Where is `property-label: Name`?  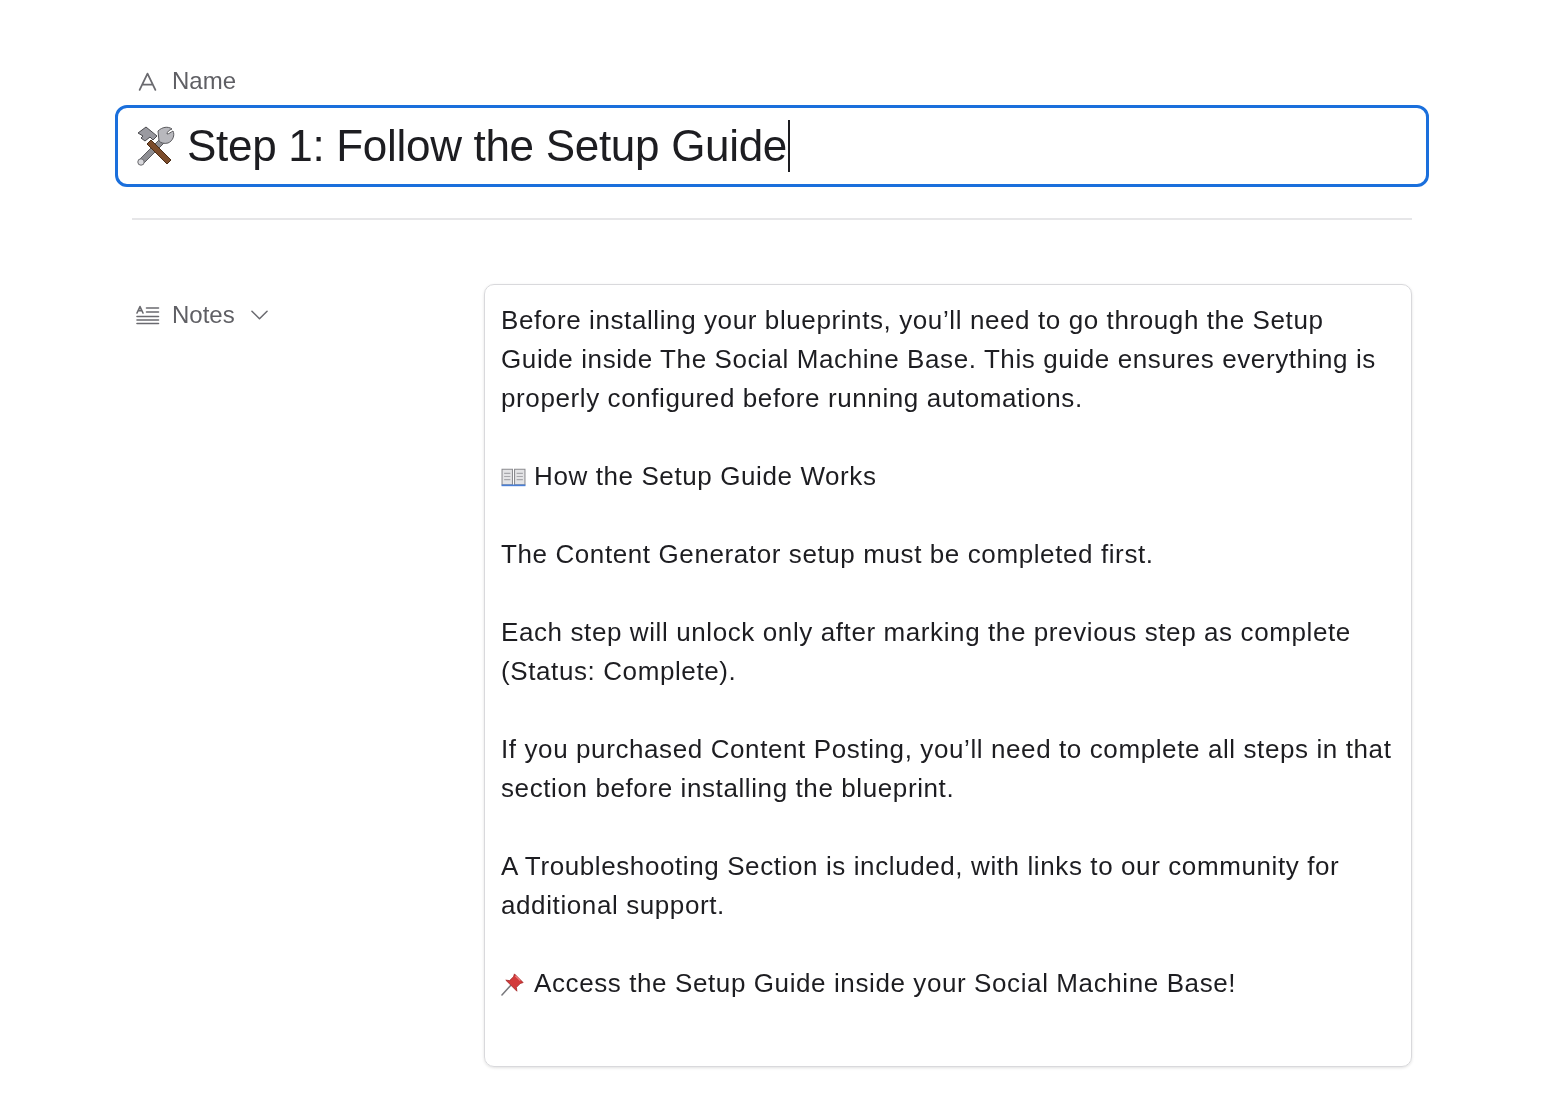
property-label: Name is located at coordinates (204, 81).